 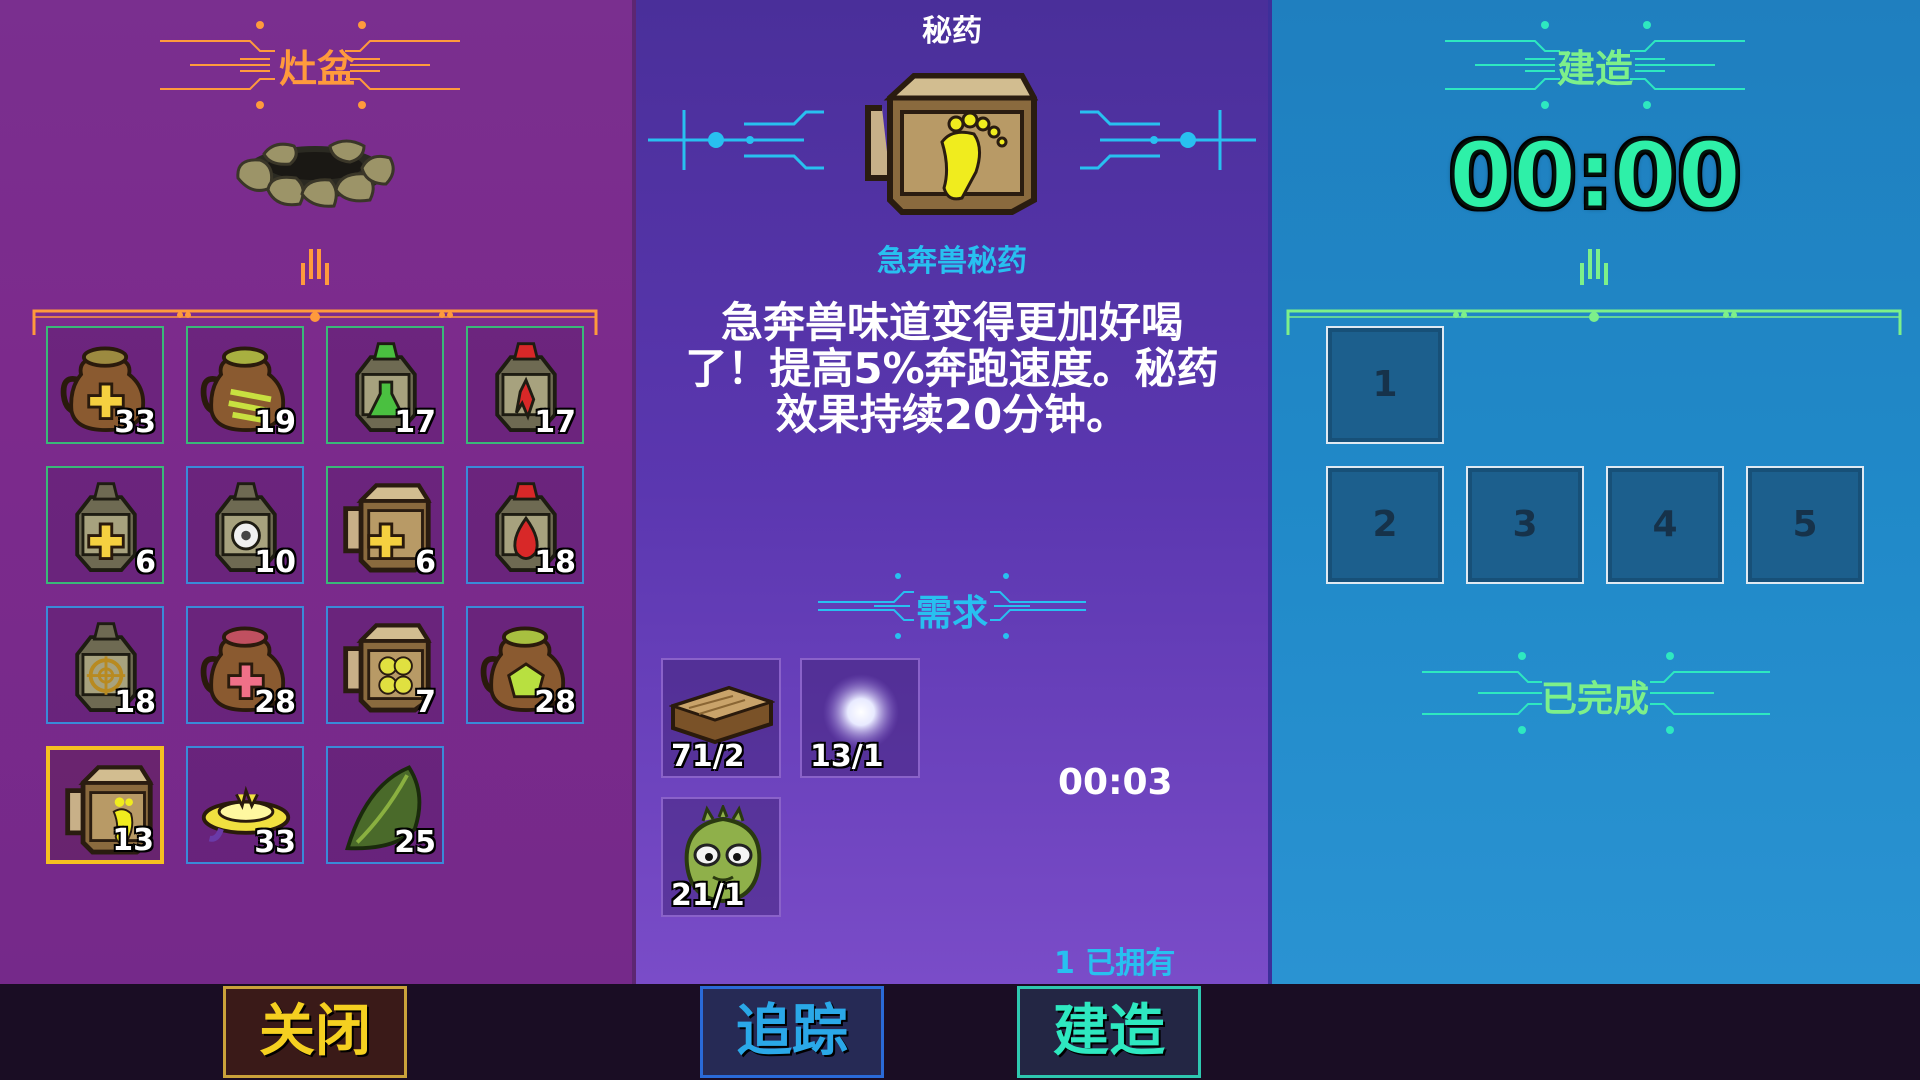 I want to click on description-line: 急奔兽味道变得更加好喝, so click(x=951, y=322).